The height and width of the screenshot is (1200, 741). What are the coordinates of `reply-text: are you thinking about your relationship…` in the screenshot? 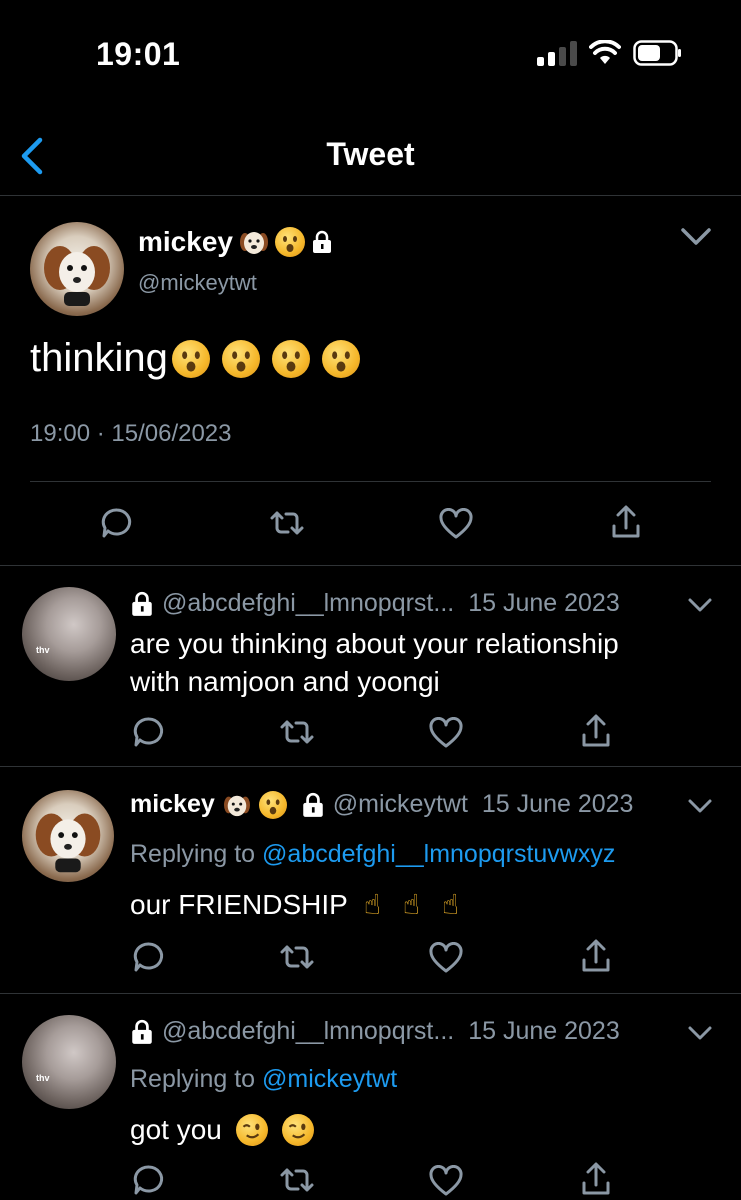 It's located at (374, 663).